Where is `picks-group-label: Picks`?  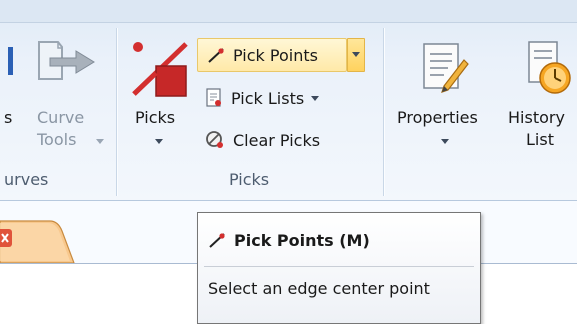
picks-group-label: Picks is located at coordinates (249, 179).